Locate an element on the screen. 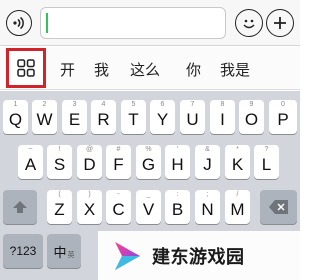 This screenshot has height=280, width=320. numbers-key: ?123 is located at coordinates (23, 251).